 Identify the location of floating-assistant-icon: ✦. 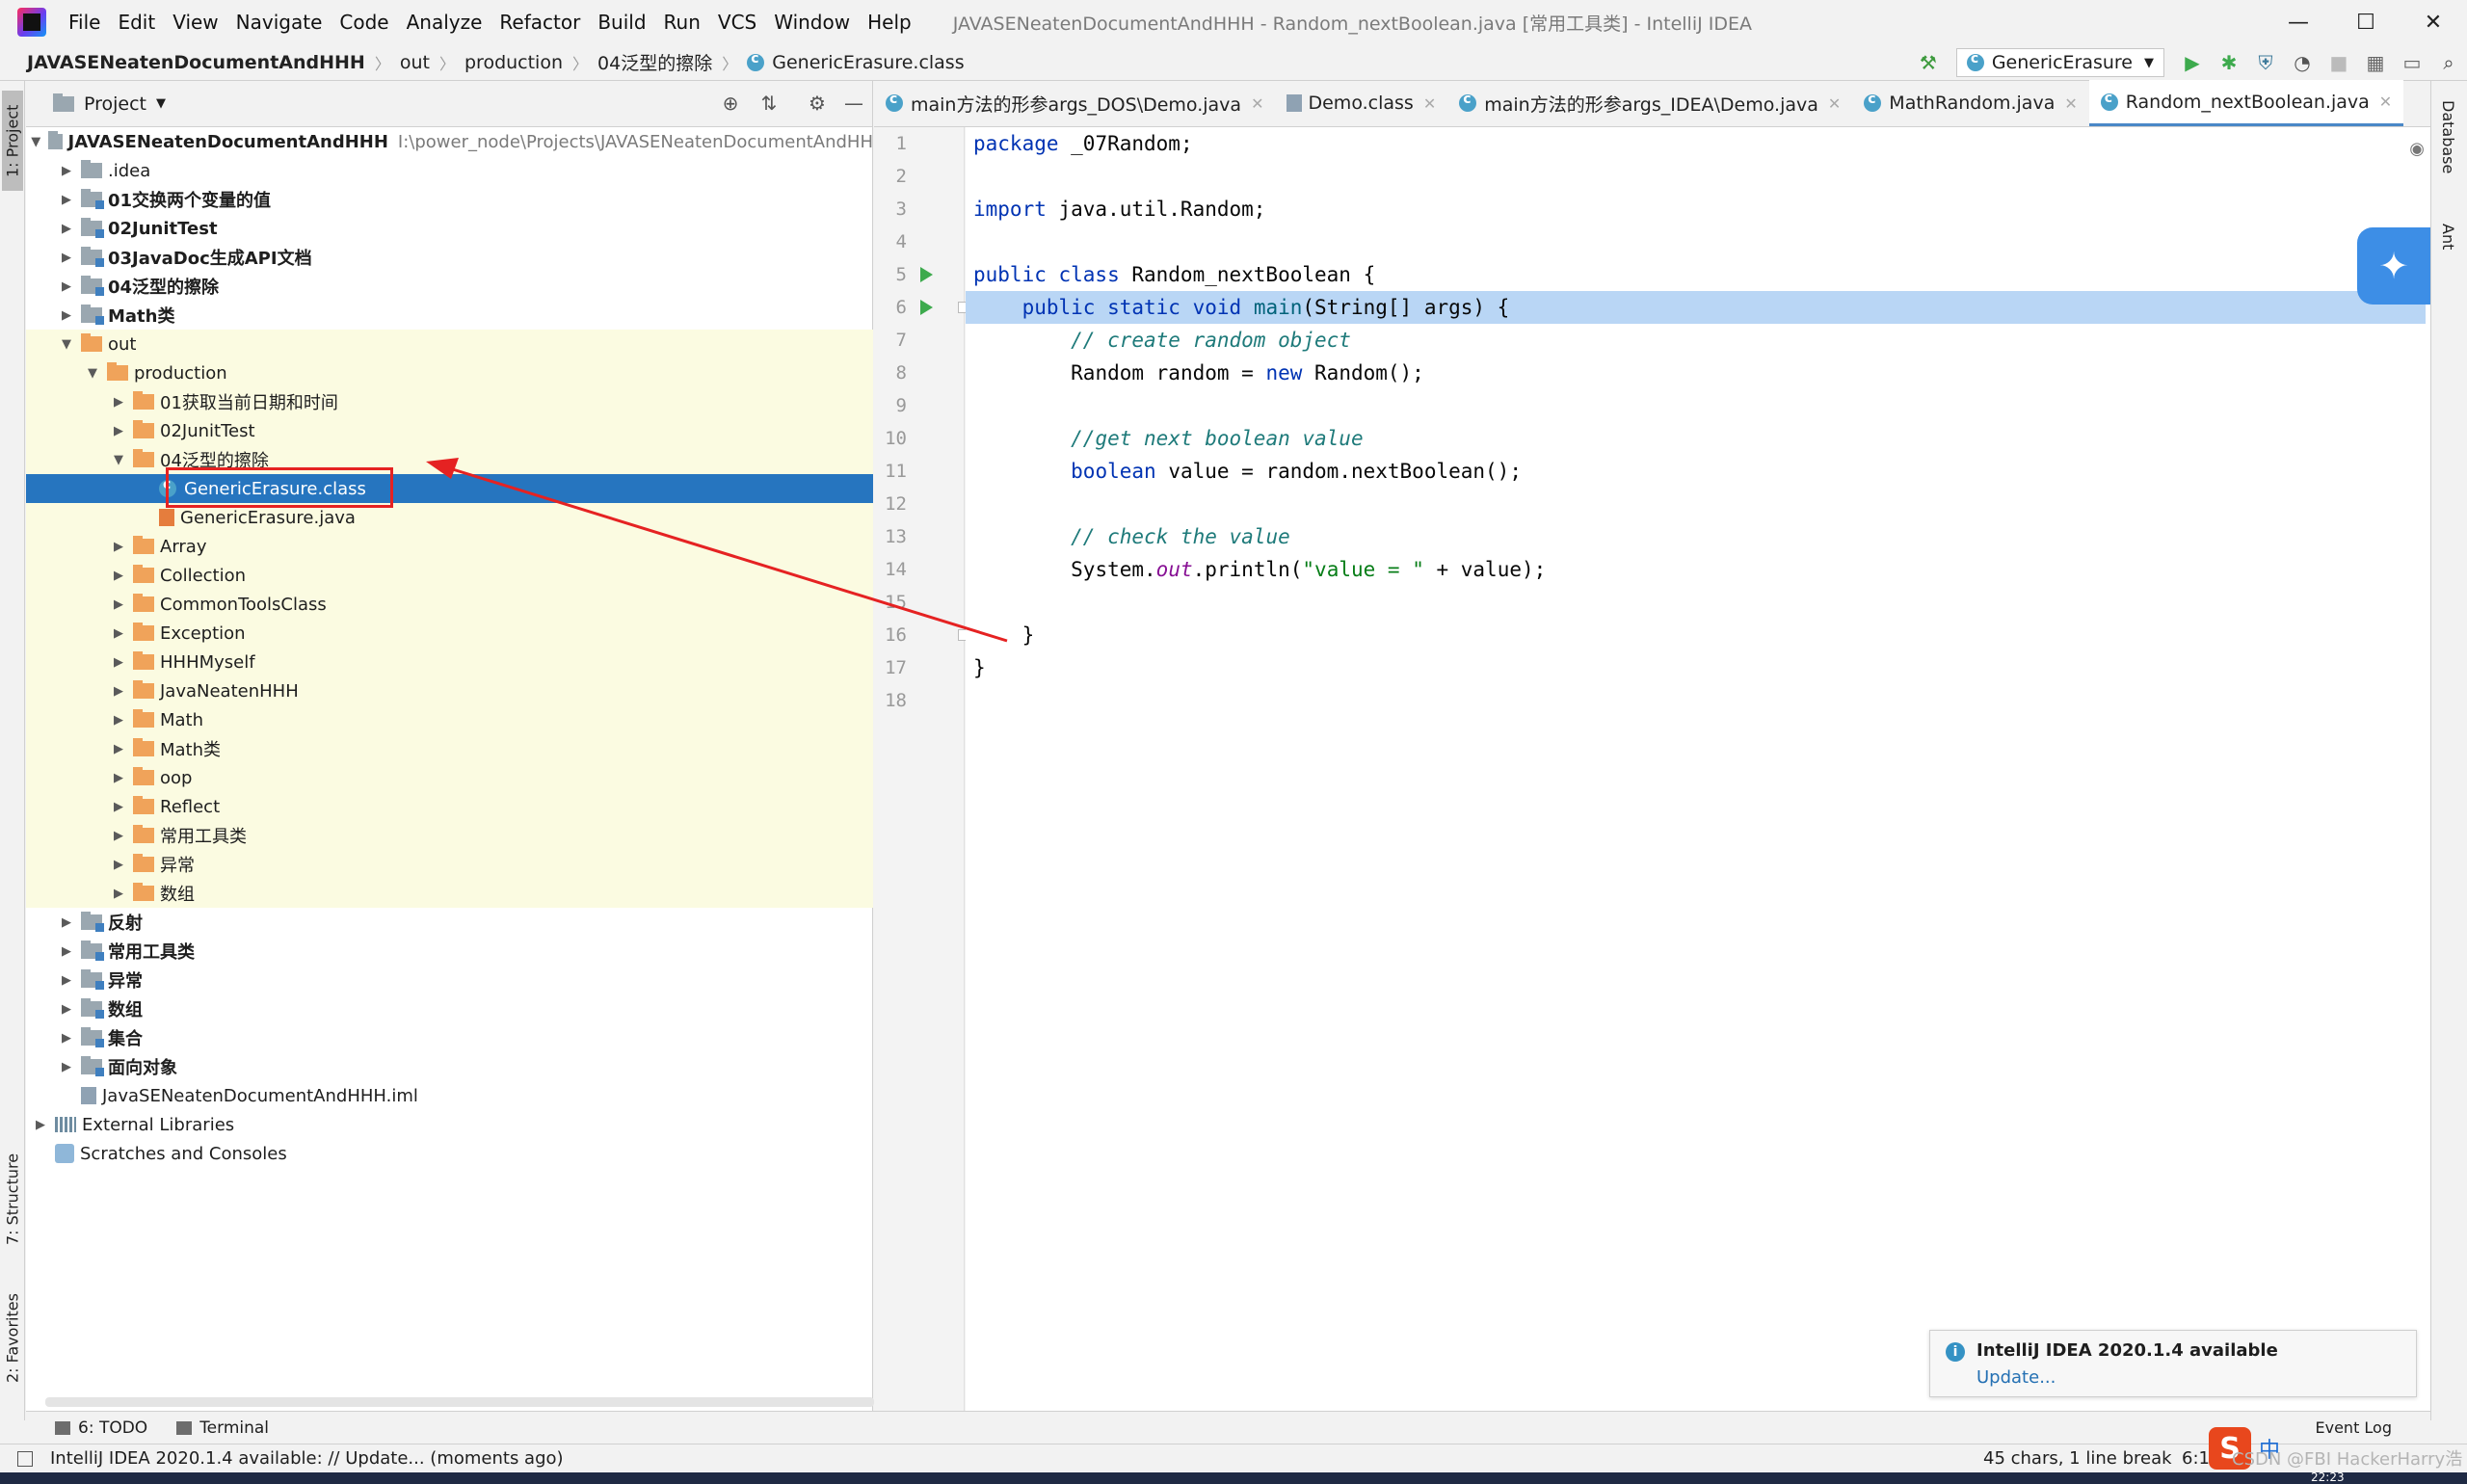
(2393, 266).